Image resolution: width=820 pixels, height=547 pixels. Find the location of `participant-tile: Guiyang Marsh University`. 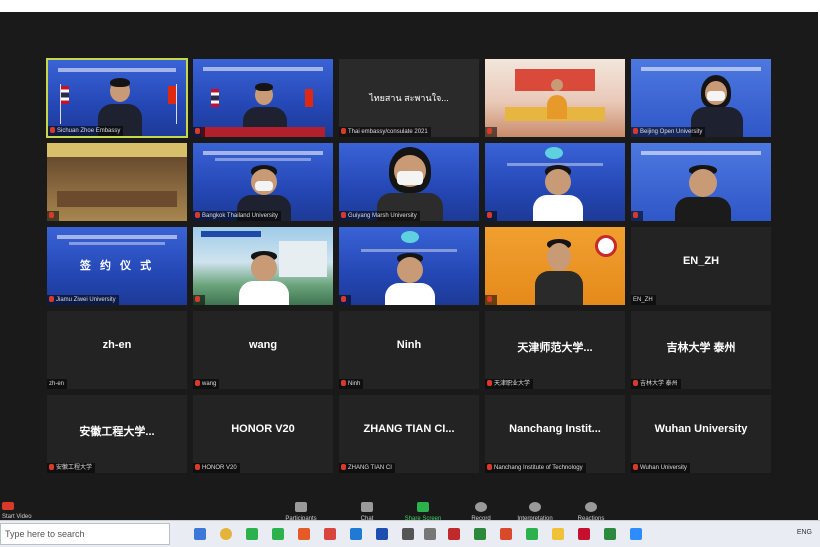

participant-tile: Guiyang Marsh University is located at coordinates (409, 182).